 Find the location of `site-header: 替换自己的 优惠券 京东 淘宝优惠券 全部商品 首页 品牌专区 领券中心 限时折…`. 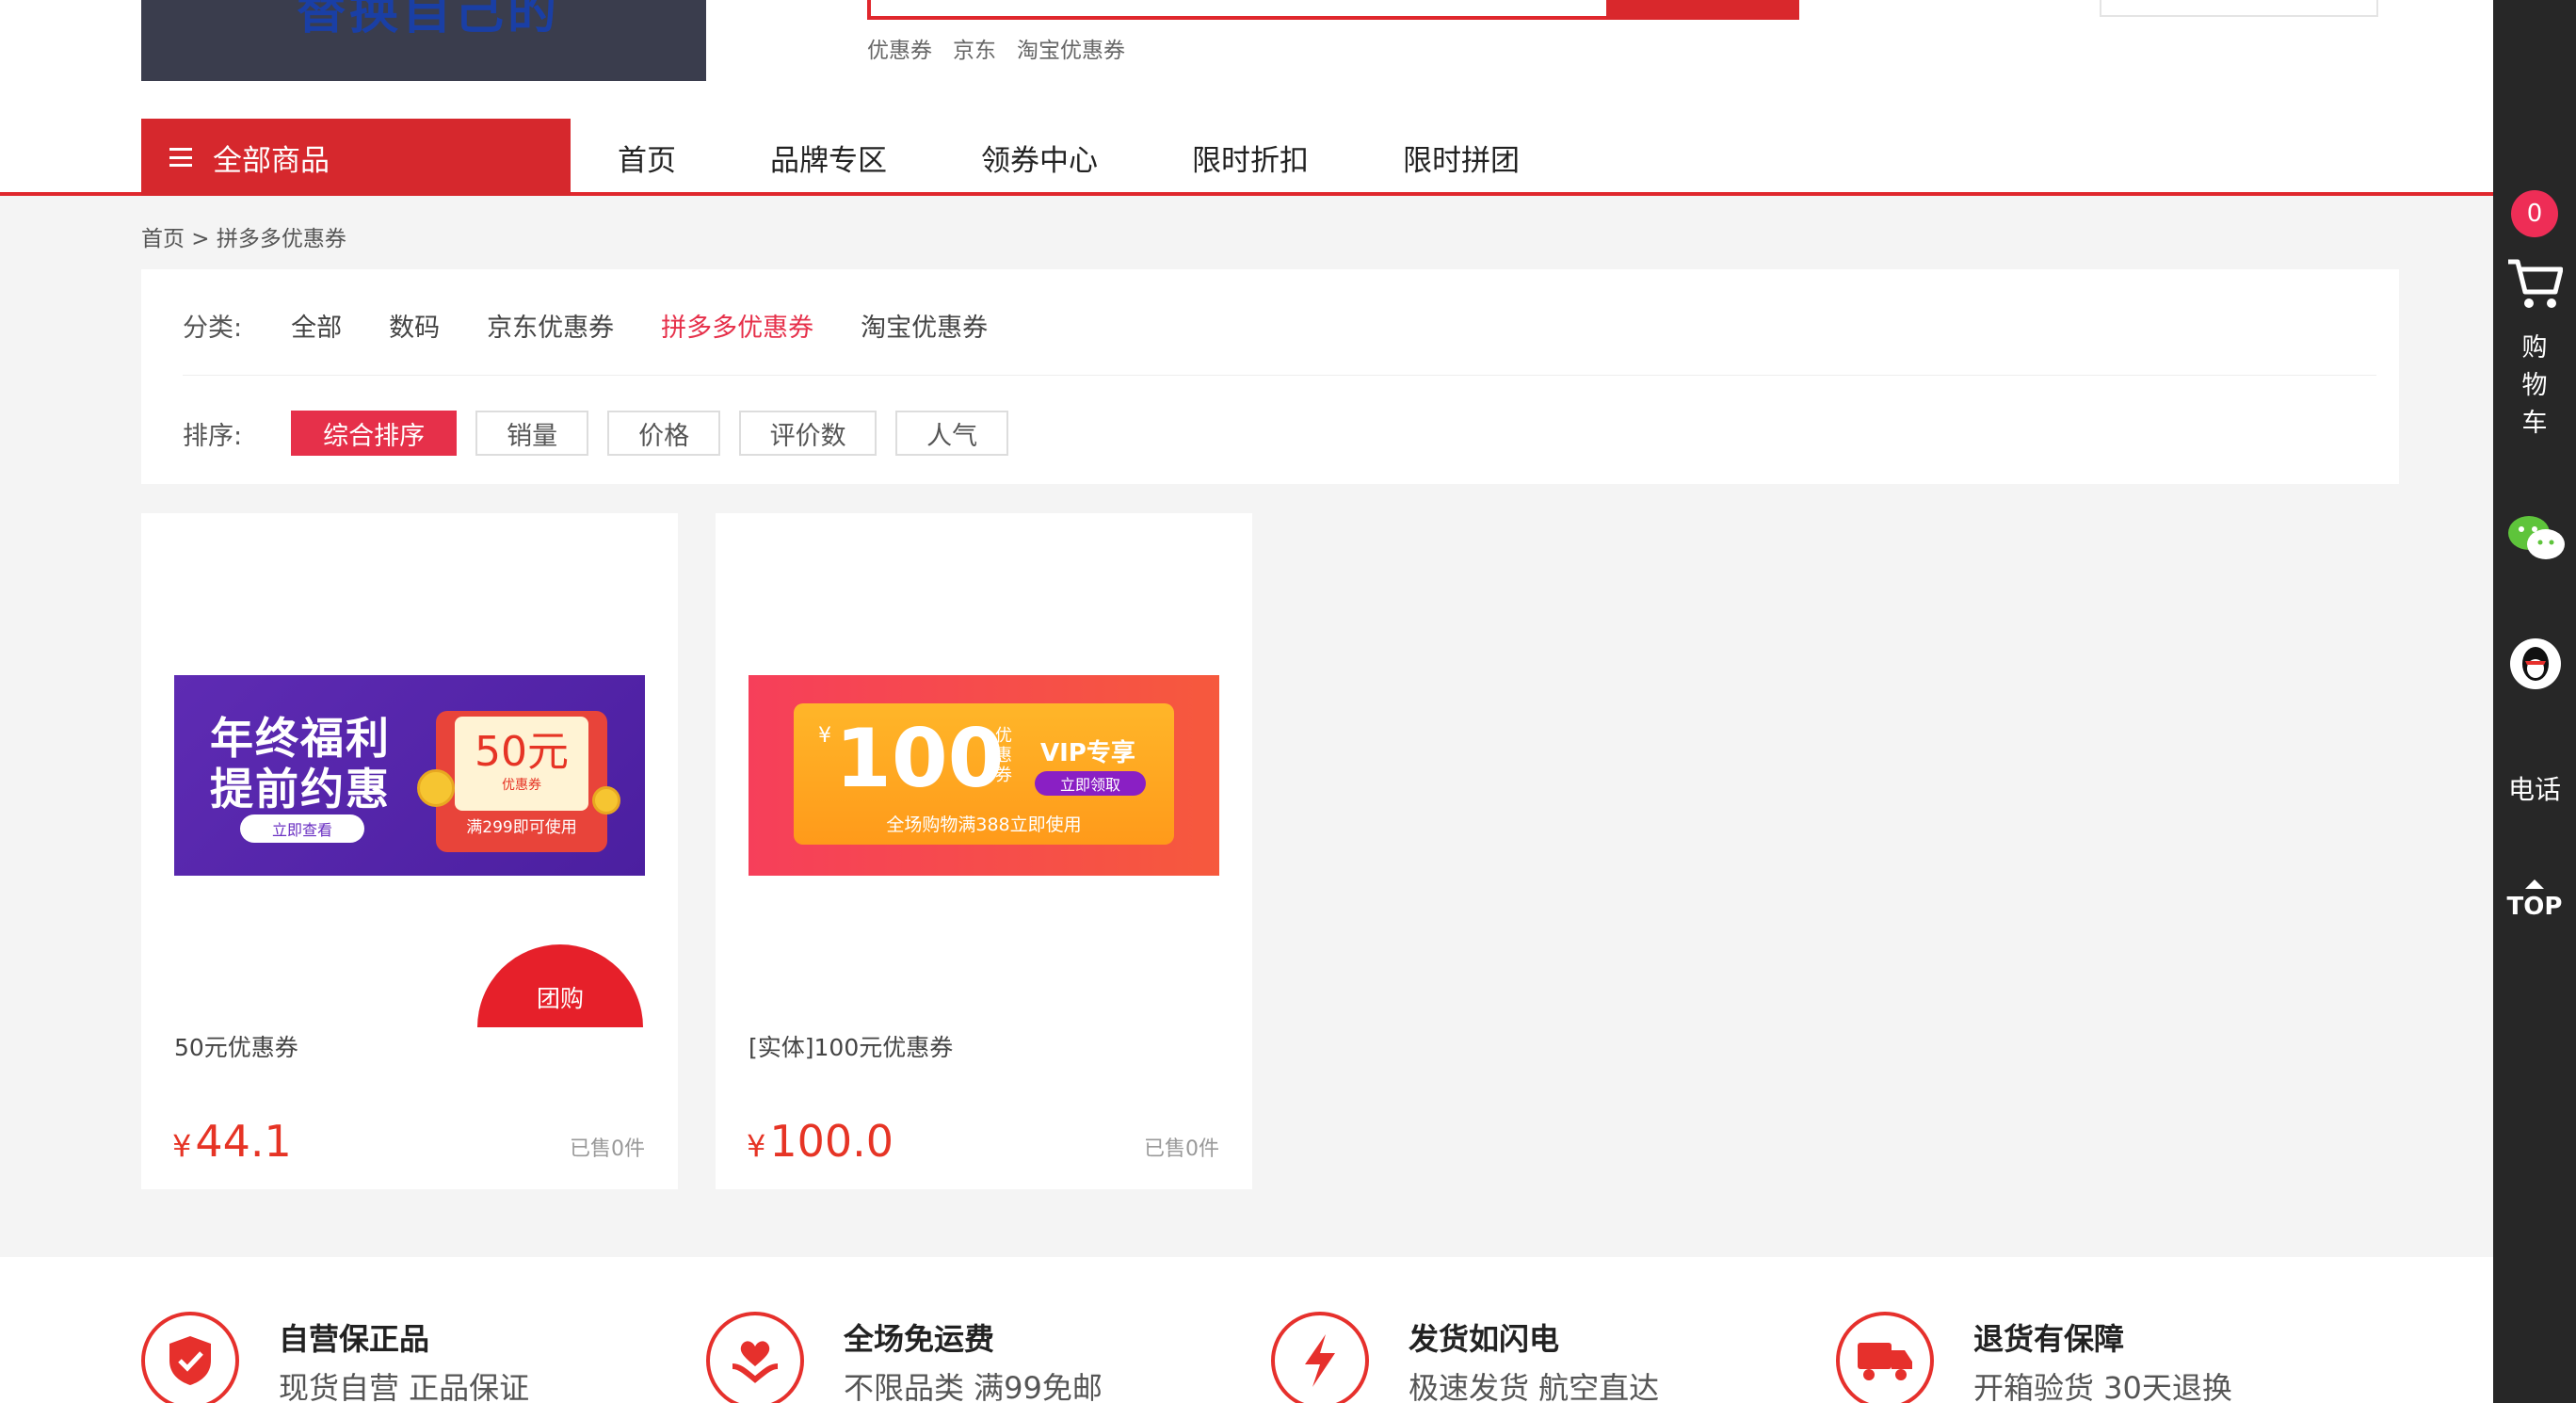

site-header: 替换自己的 优惠券 京东 淘宝优惠券 全部商品 首页 品牌专区 领券中心 限时折… is located at coordinates (1246, 98).